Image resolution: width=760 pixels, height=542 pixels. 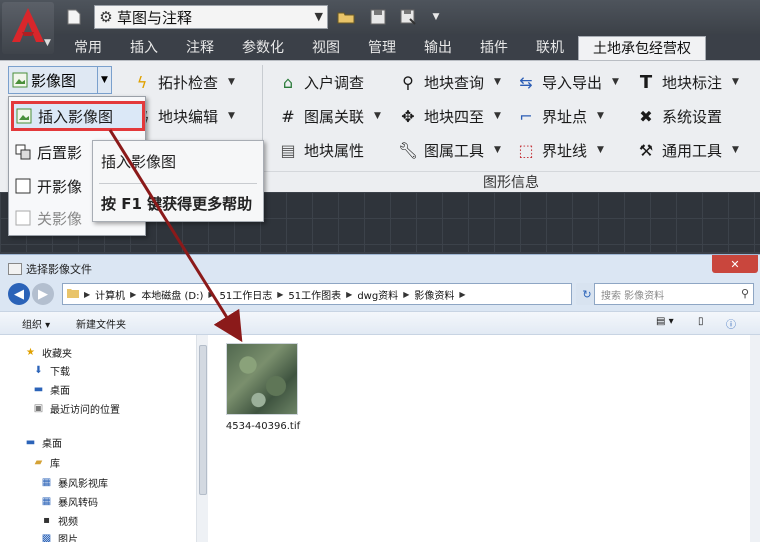 What do you see at coordinates (30, 352) in the screenshot?
I see `star-icon: ★` at bounding box center [30, 352].